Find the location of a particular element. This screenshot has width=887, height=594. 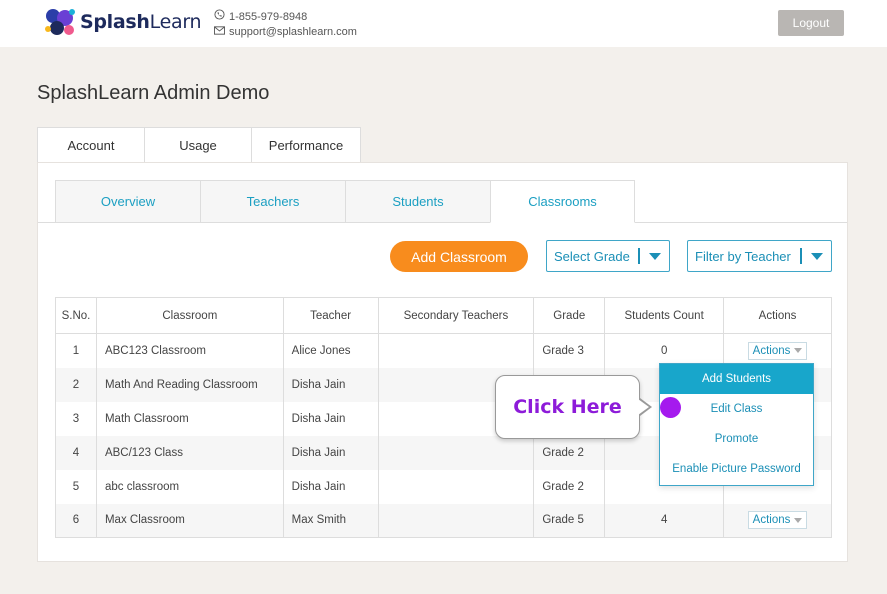

cell-classroom: ABC123 Classroom is located at coordinates (189, 350).